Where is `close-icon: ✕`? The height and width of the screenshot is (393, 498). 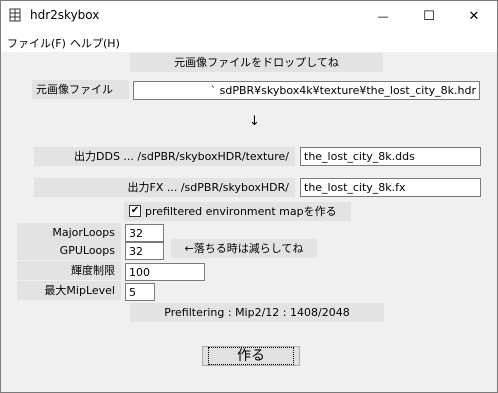 close-icon: ✕ is located at coordinates (474, 16).